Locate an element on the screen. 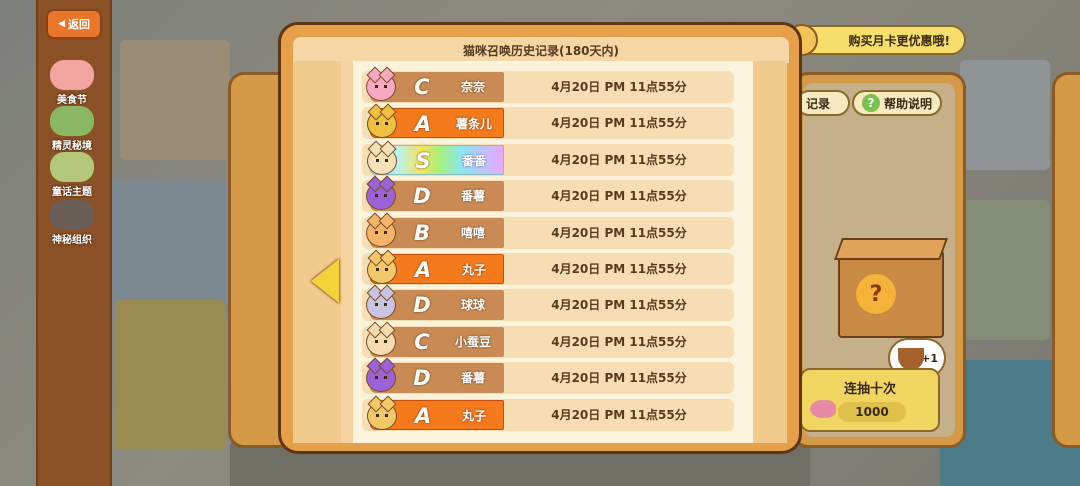  mystery-box-icon: ? is located at coordinates (891, 288).